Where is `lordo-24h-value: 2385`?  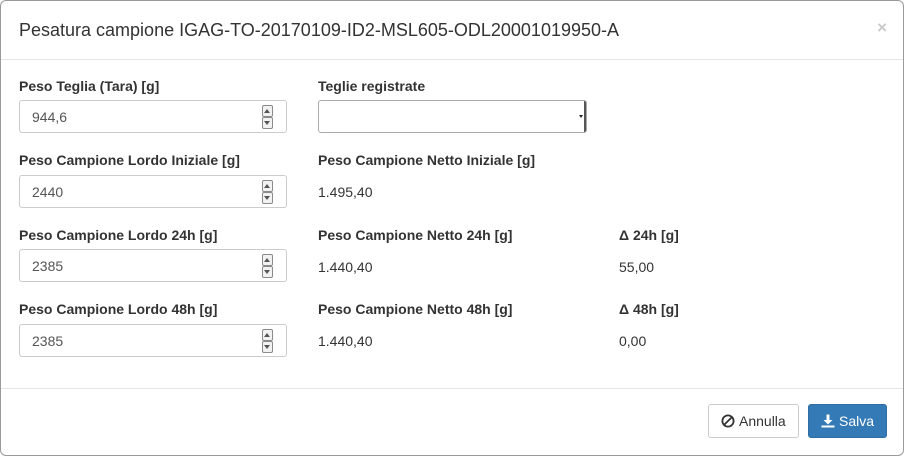 lordo-24h-value: 2385 is located at coordinates (47, 266).